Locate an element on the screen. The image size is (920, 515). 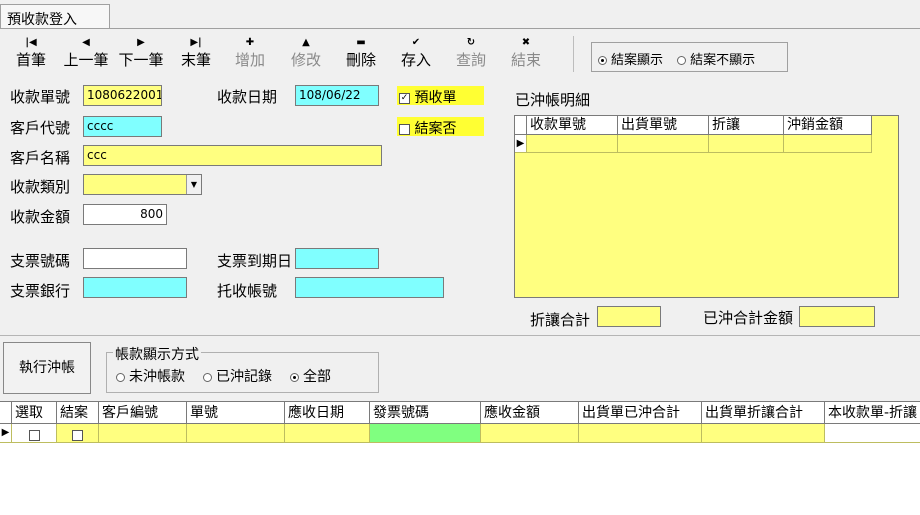
check-icon: ✔ is located at coordinates (416, 42).